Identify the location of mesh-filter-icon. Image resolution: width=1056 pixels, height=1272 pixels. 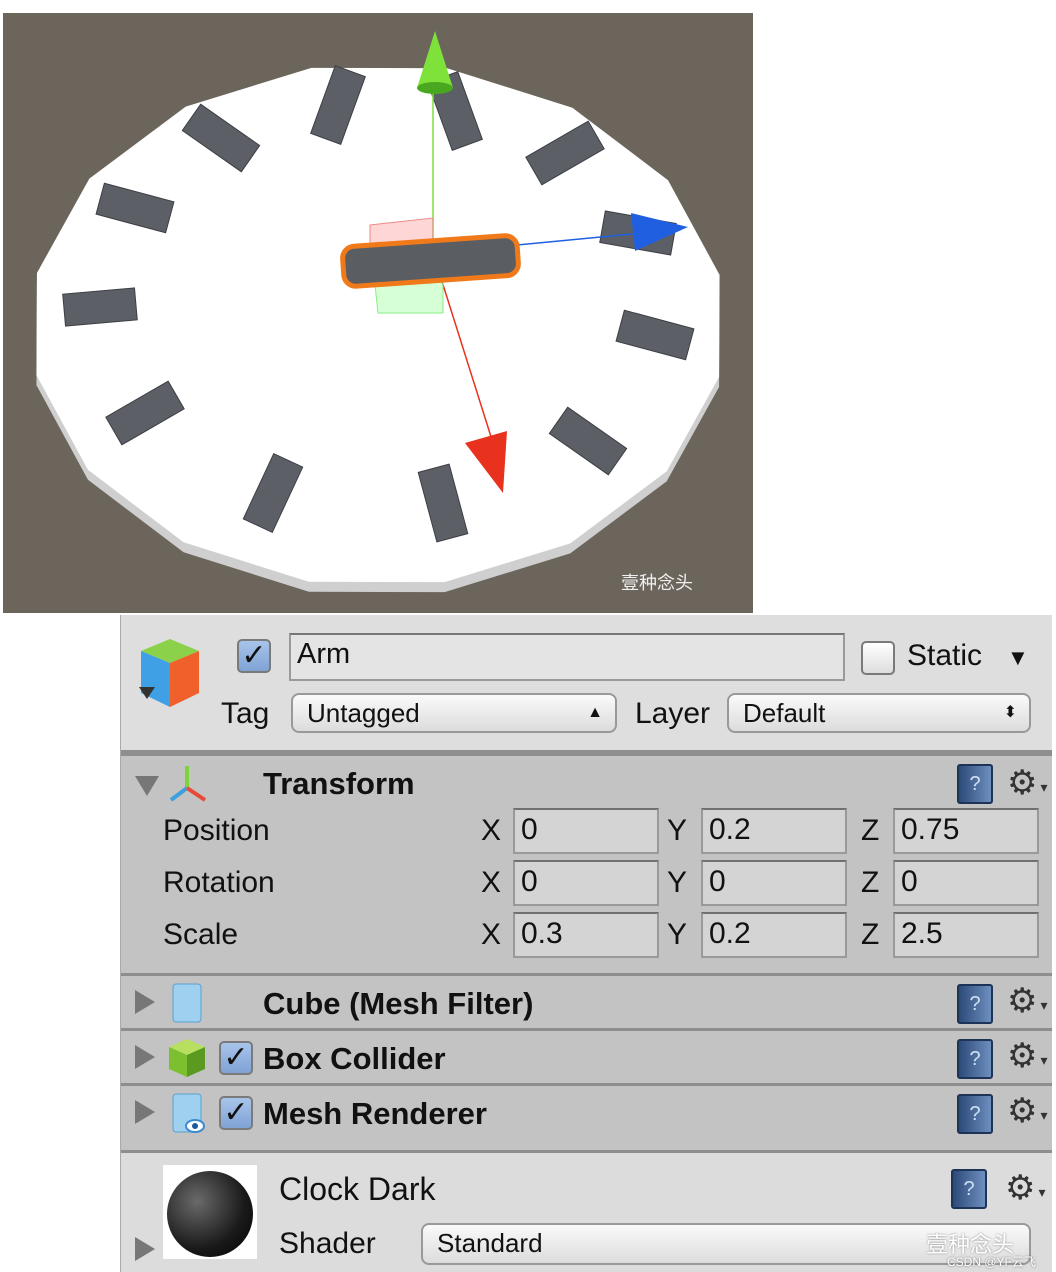
(187, 1003).